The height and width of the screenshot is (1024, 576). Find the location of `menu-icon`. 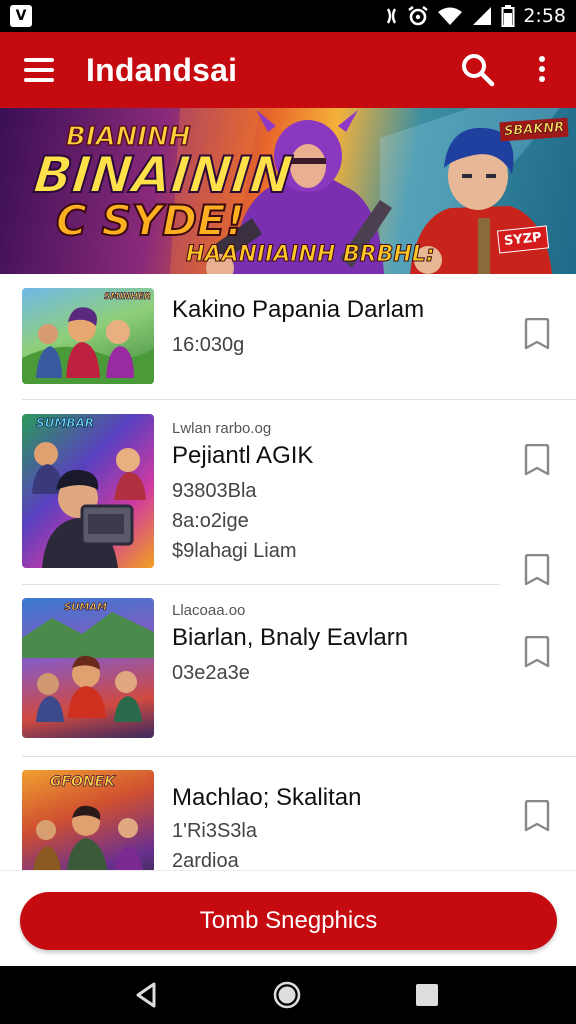

menu-icon is located at coordinates (39, 70).